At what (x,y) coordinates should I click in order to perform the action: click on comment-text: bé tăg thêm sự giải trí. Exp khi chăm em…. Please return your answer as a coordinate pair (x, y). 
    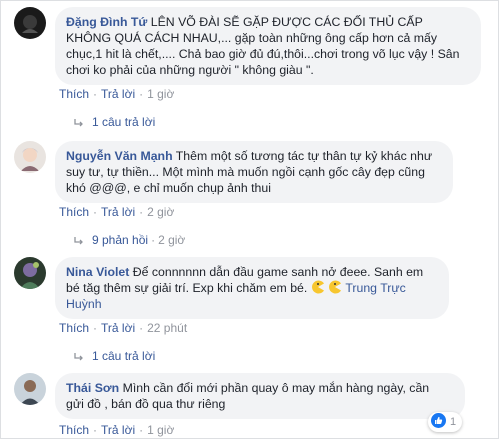
    Looking at the image, I should click on (187, 288).